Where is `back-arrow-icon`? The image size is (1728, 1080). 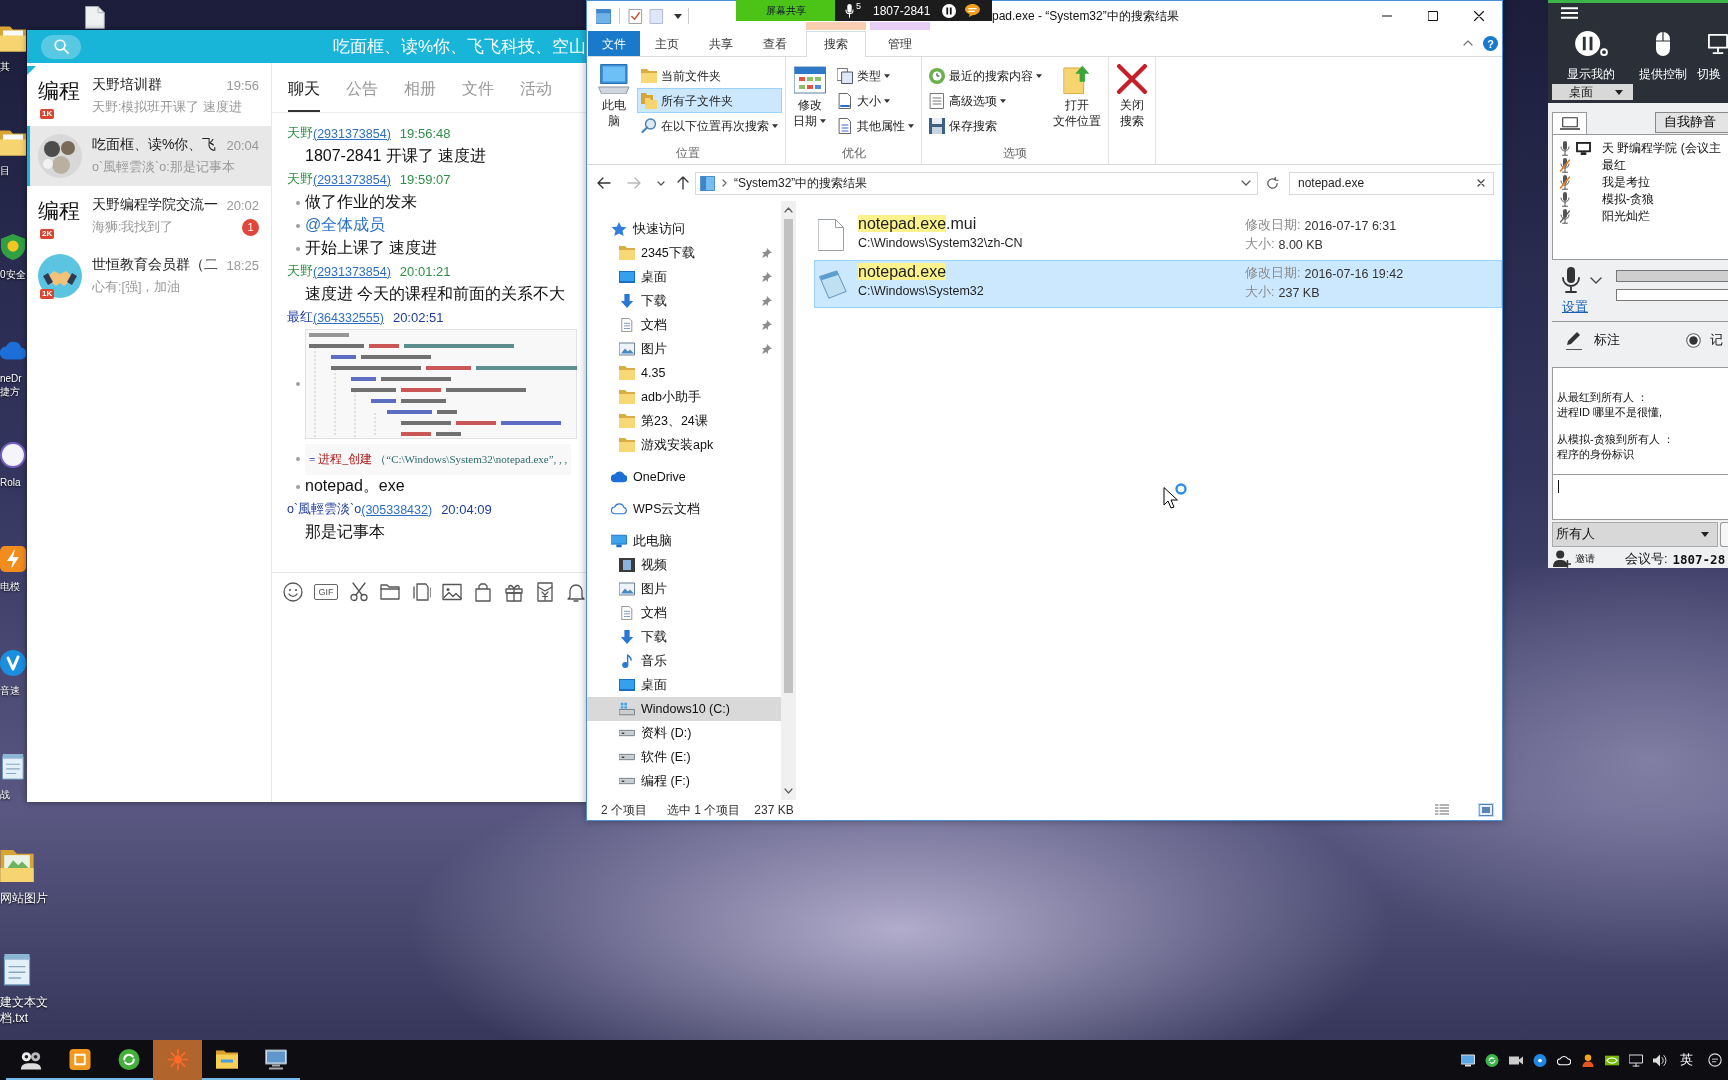 back-arrow-icon is located at coordinates (604, 183).